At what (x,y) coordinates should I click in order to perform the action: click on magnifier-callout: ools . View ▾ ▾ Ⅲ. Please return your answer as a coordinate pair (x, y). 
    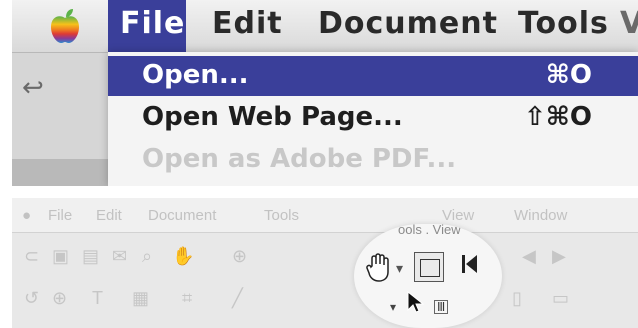
    Looking at the image, I should click on (428, 276).